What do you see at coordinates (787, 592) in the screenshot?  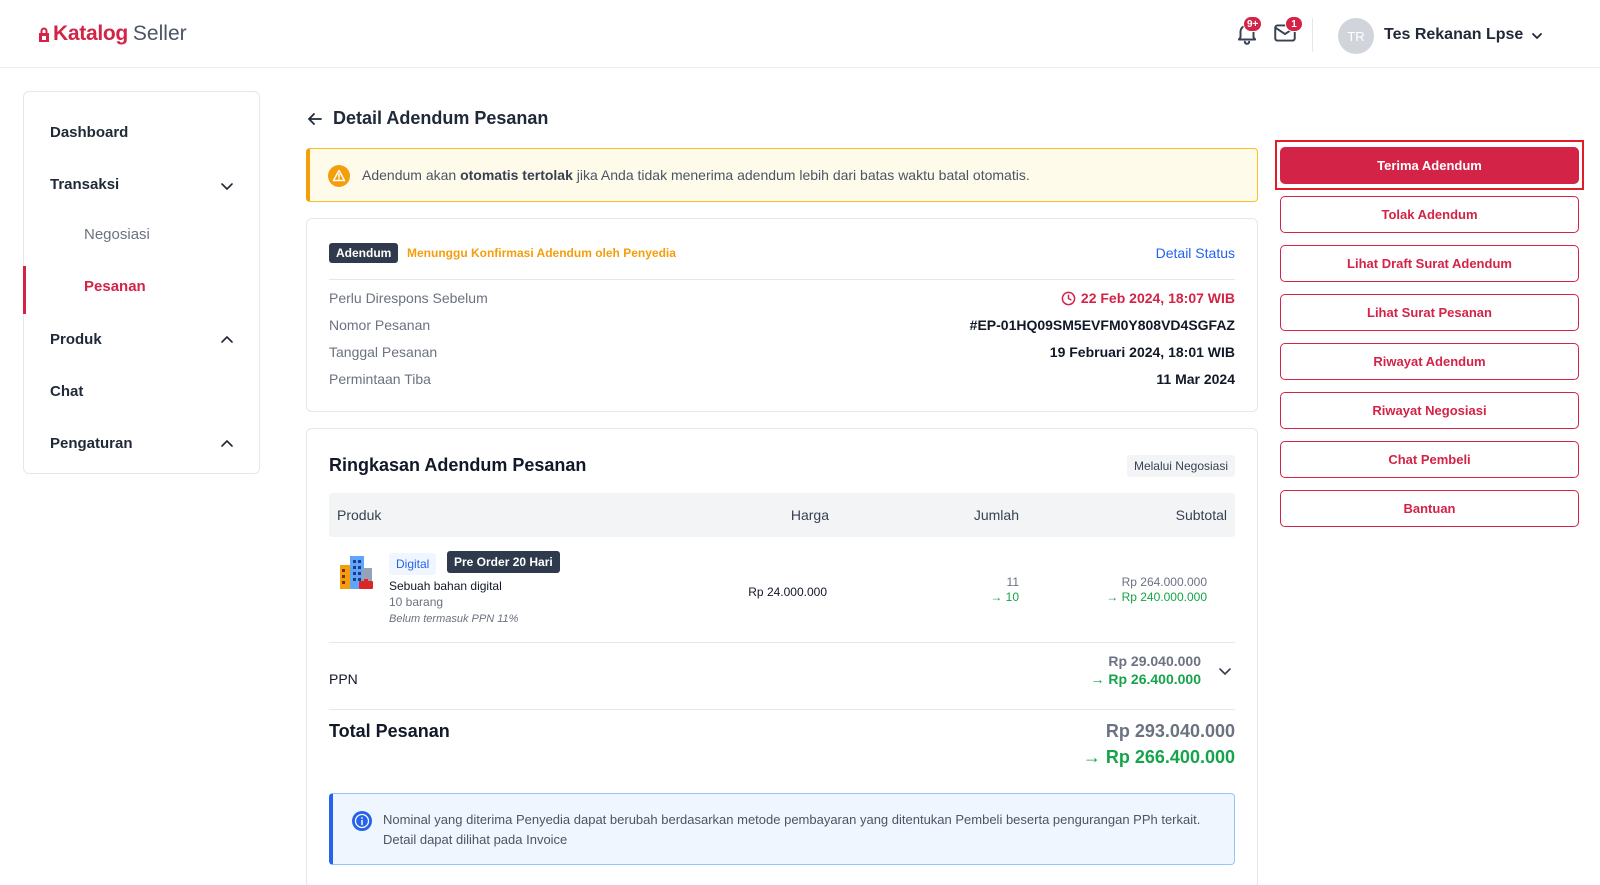 I see `product-price: Rp 24.000.000` at bounding box center [787, 592].